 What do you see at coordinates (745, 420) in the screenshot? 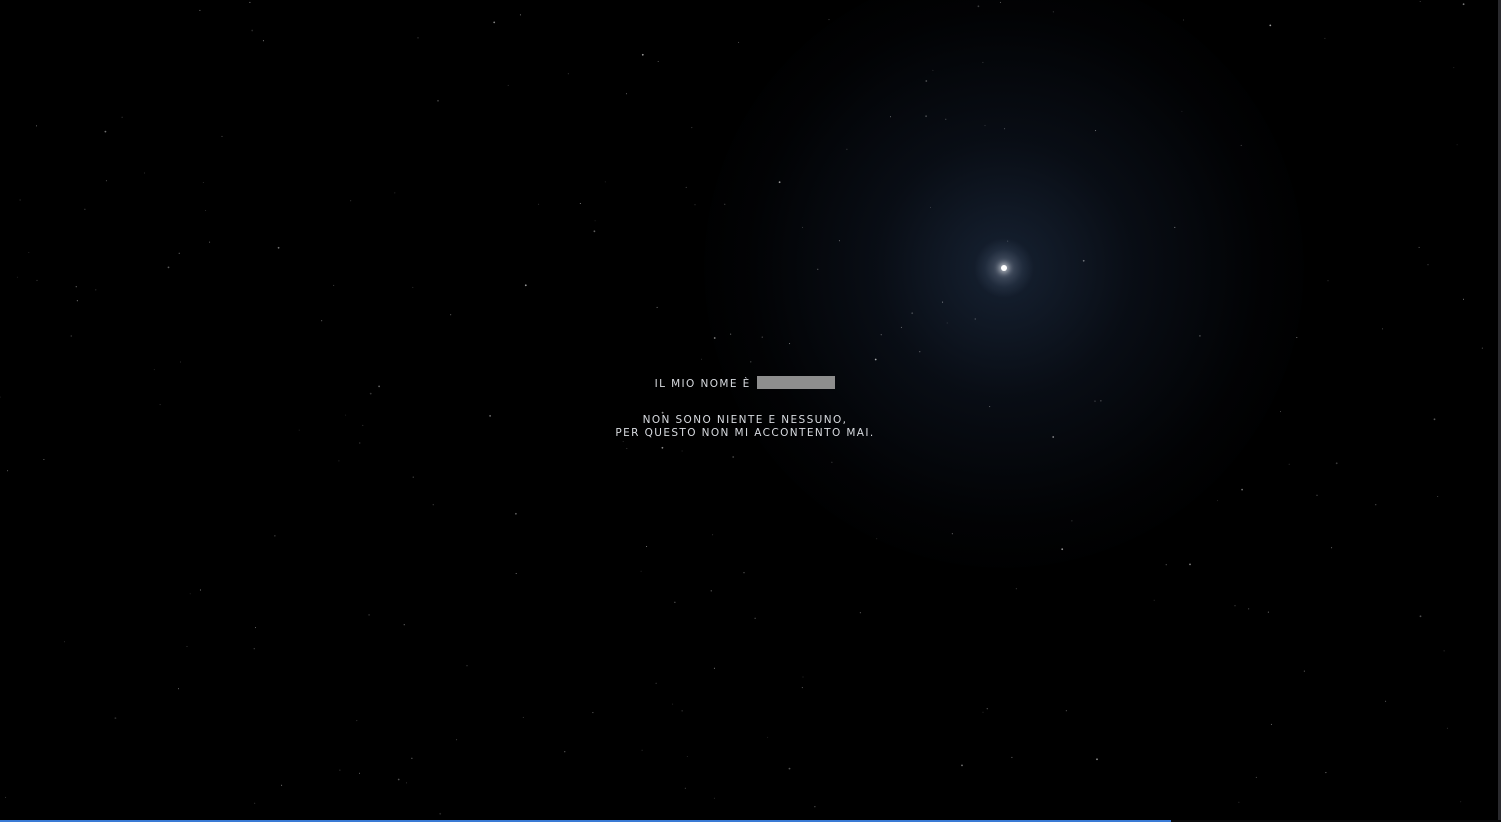
I see `tagline-line-1: NON SONO NIENTE E NESSUNO,` at bounding box center [745, 420].